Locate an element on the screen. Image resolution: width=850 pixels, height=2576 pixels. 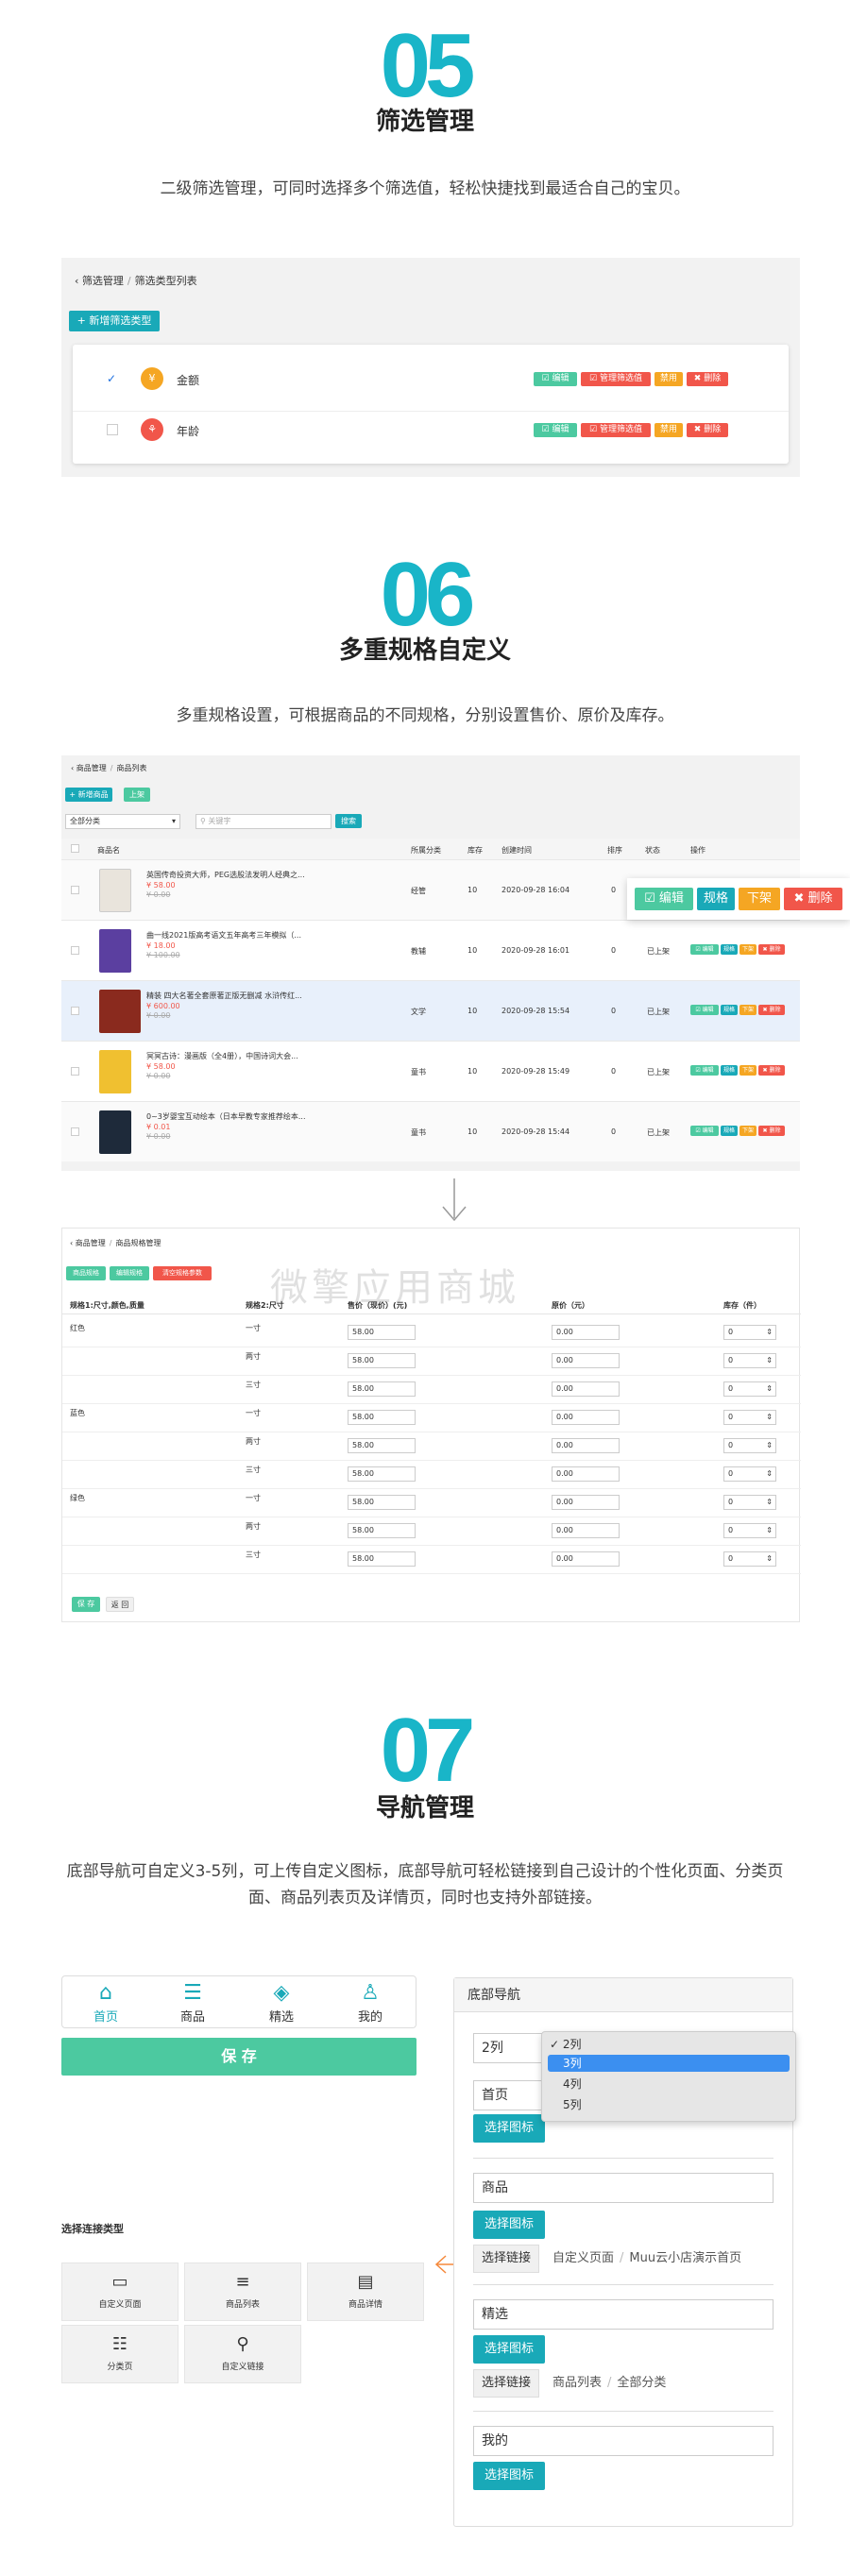
tabbar-item-mine: ♙ 我的 is located at coordinates (370, 2003).